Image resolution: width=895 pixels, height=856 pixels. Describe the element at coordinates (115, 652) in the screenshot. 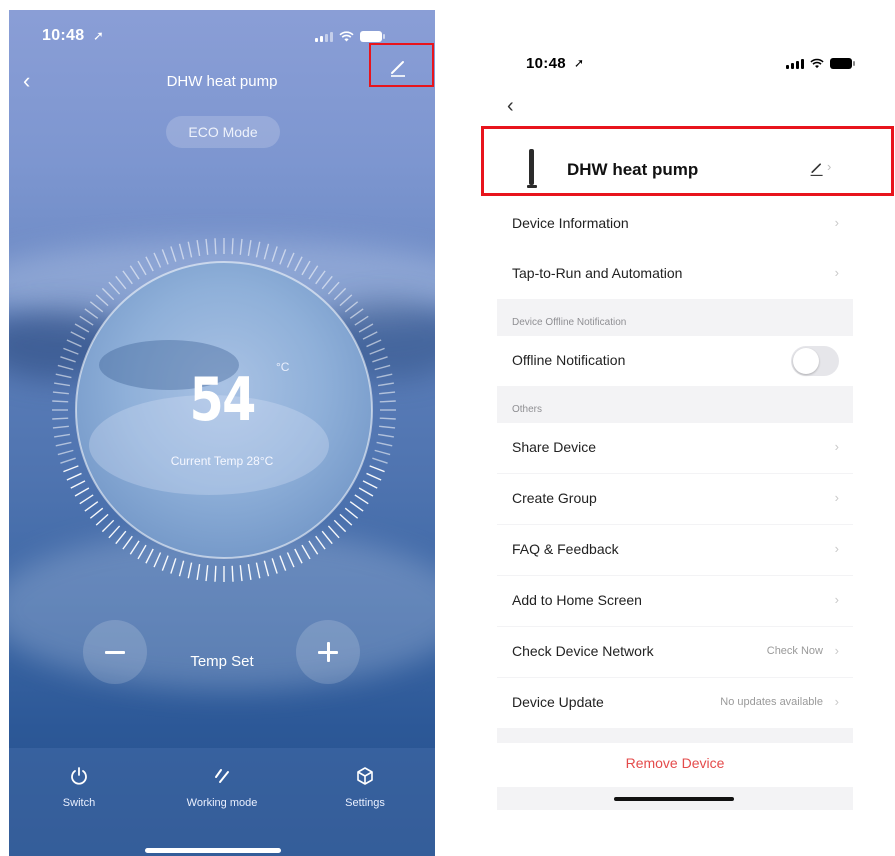

I see `decrease-temp-button` at that location.